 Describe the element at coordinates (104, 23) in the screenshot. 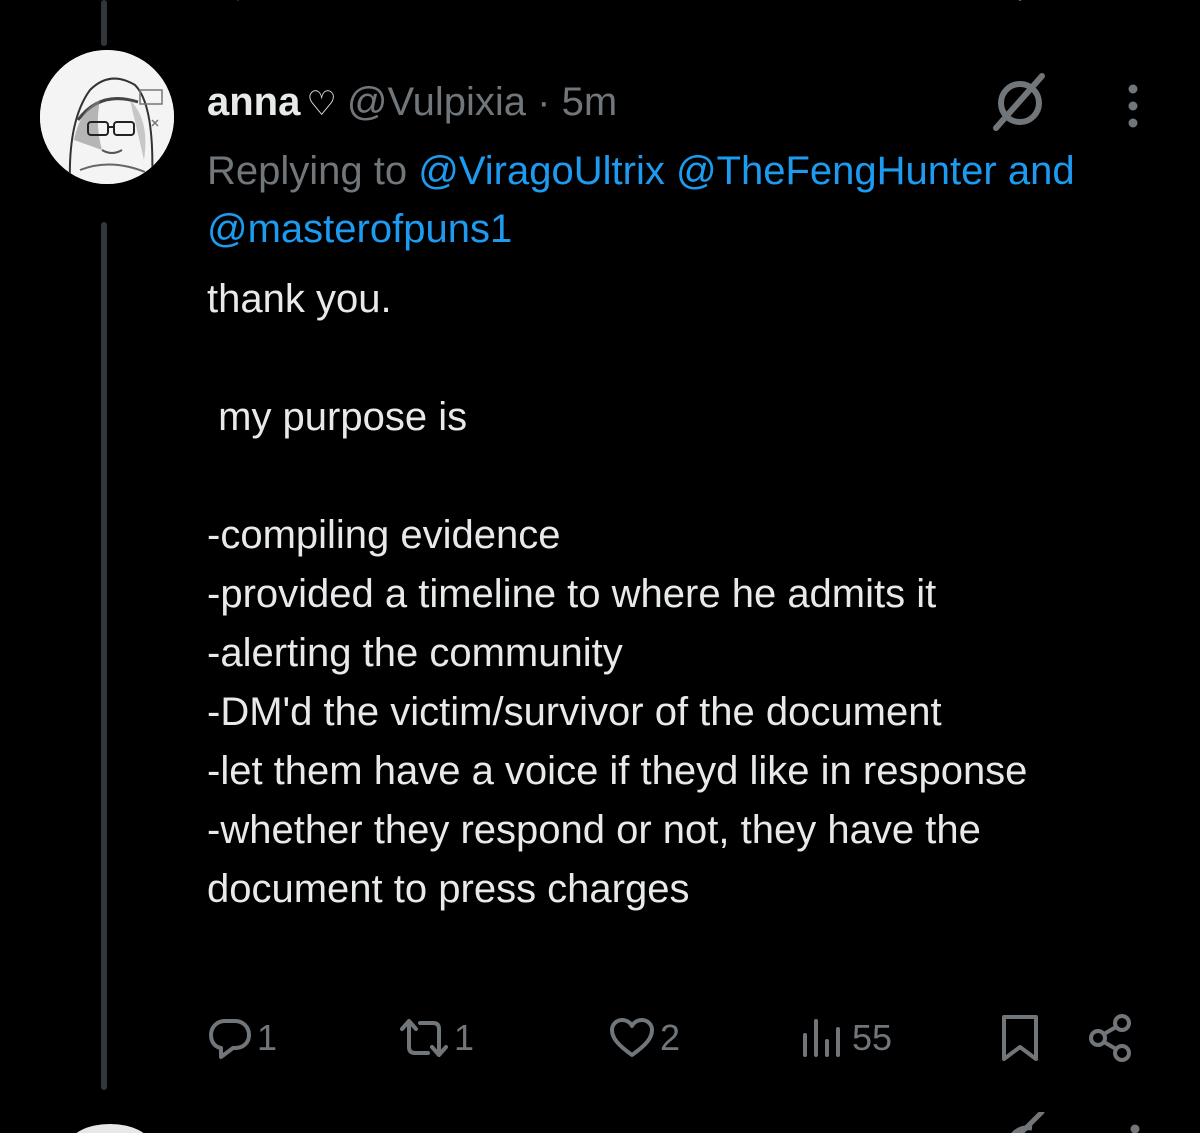

I see `thread-connector-top` at that location.